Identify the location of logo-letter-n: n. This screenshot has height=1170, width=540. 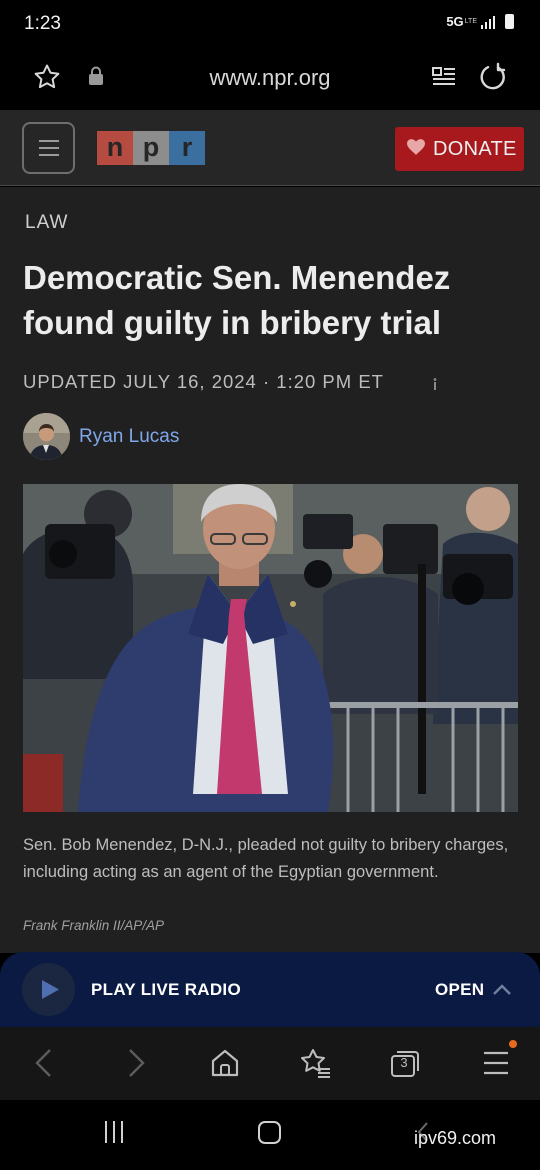
(115, 148).